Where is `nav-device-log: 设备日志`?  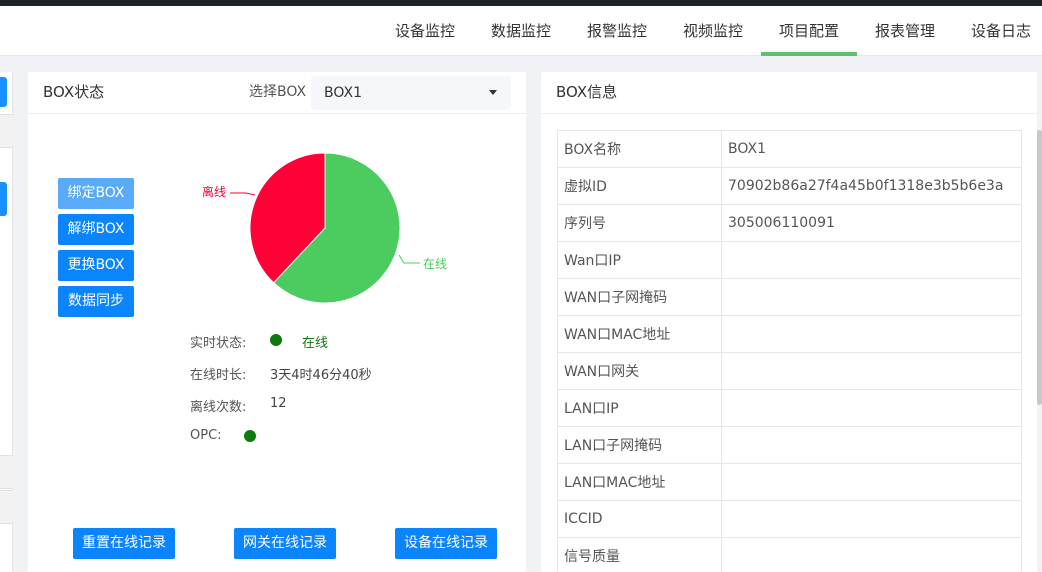
nav-device-log: 设备日志 is located at coordinates (1000, 31).